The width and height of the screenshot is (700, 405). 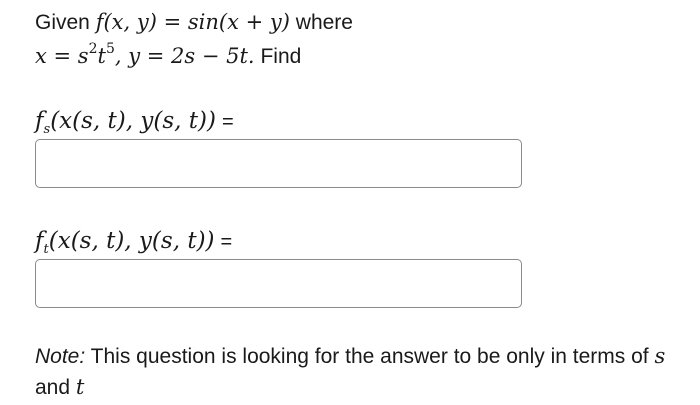 I want to click on note-and: and, so click(x=53, y=387).